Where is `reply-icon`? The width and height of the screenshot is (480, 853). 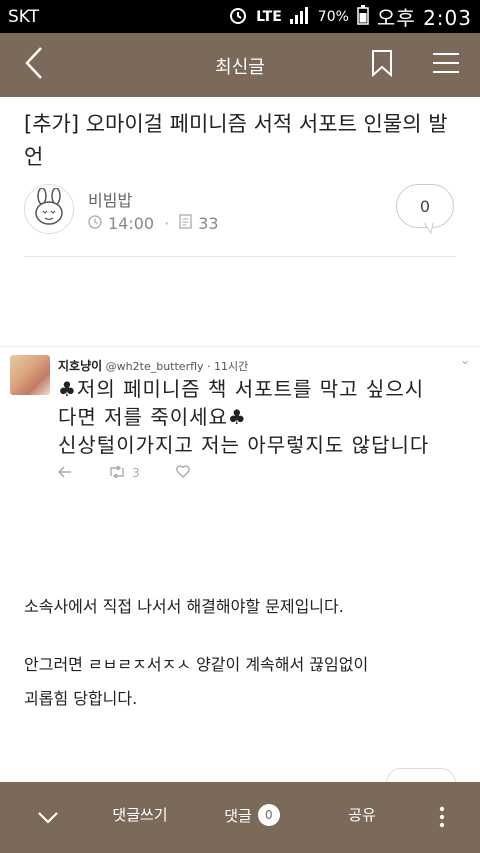
reply-icon is located at coordinates (64, 473).